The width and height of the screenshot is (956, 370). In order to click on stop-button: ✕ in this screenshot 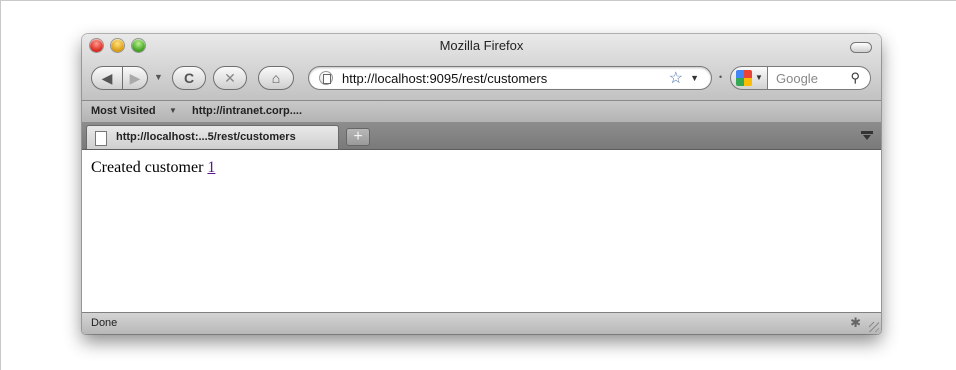, I will do `click(230, 78)`.